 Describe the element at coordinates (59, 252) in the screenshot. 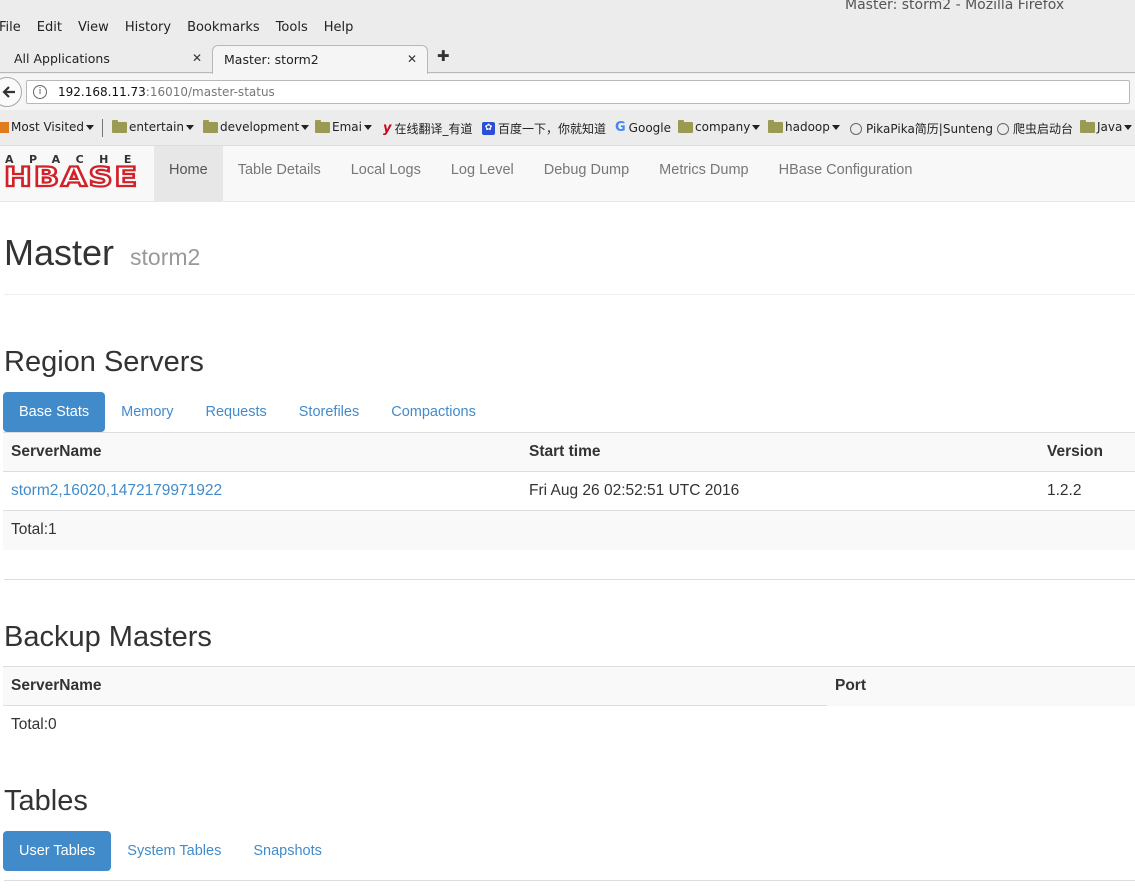

I see `page-title-text: Master` at that location.